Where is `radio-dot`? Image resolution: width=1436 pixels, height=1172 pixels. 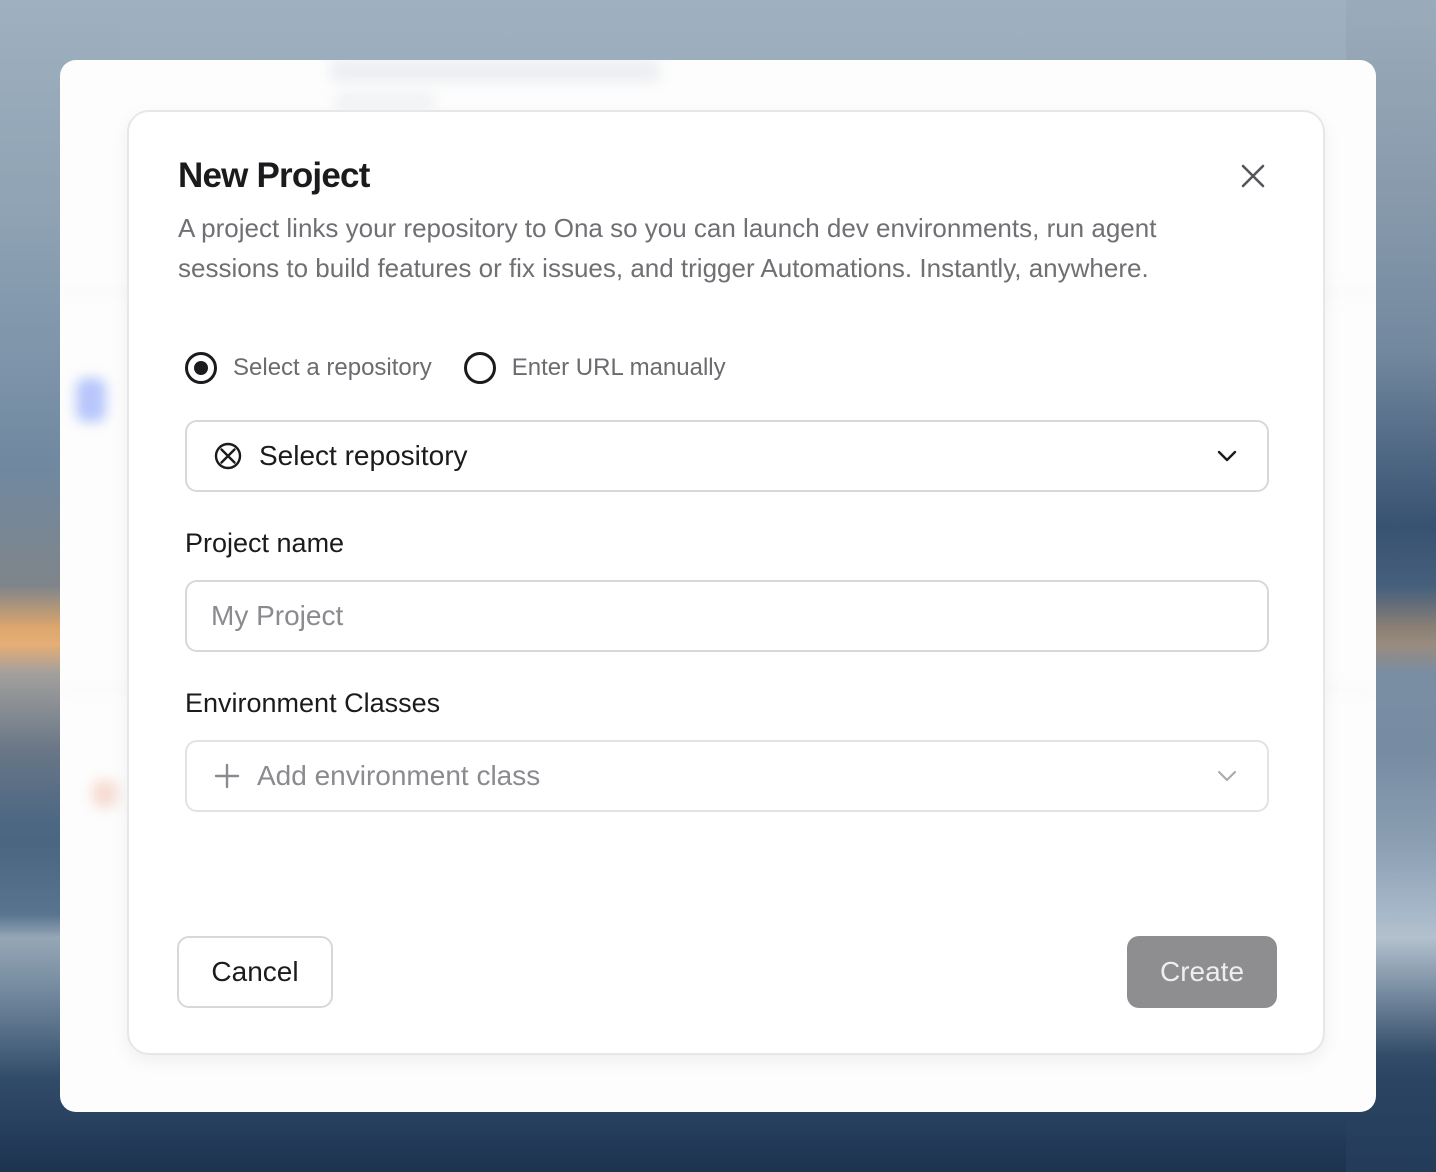
radio-dot is located at coordinates (201, 368).